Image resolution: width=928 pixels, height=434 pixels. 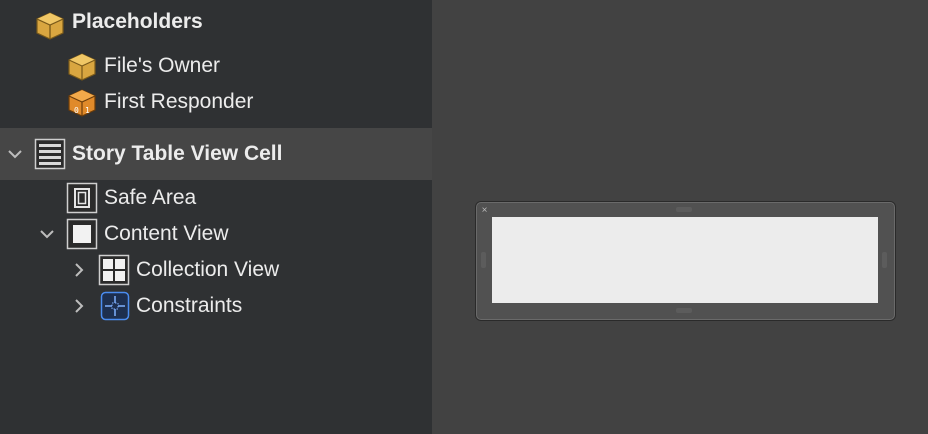 I want to click on outline-item-content-view: Content View, so click(x=216, y=234).